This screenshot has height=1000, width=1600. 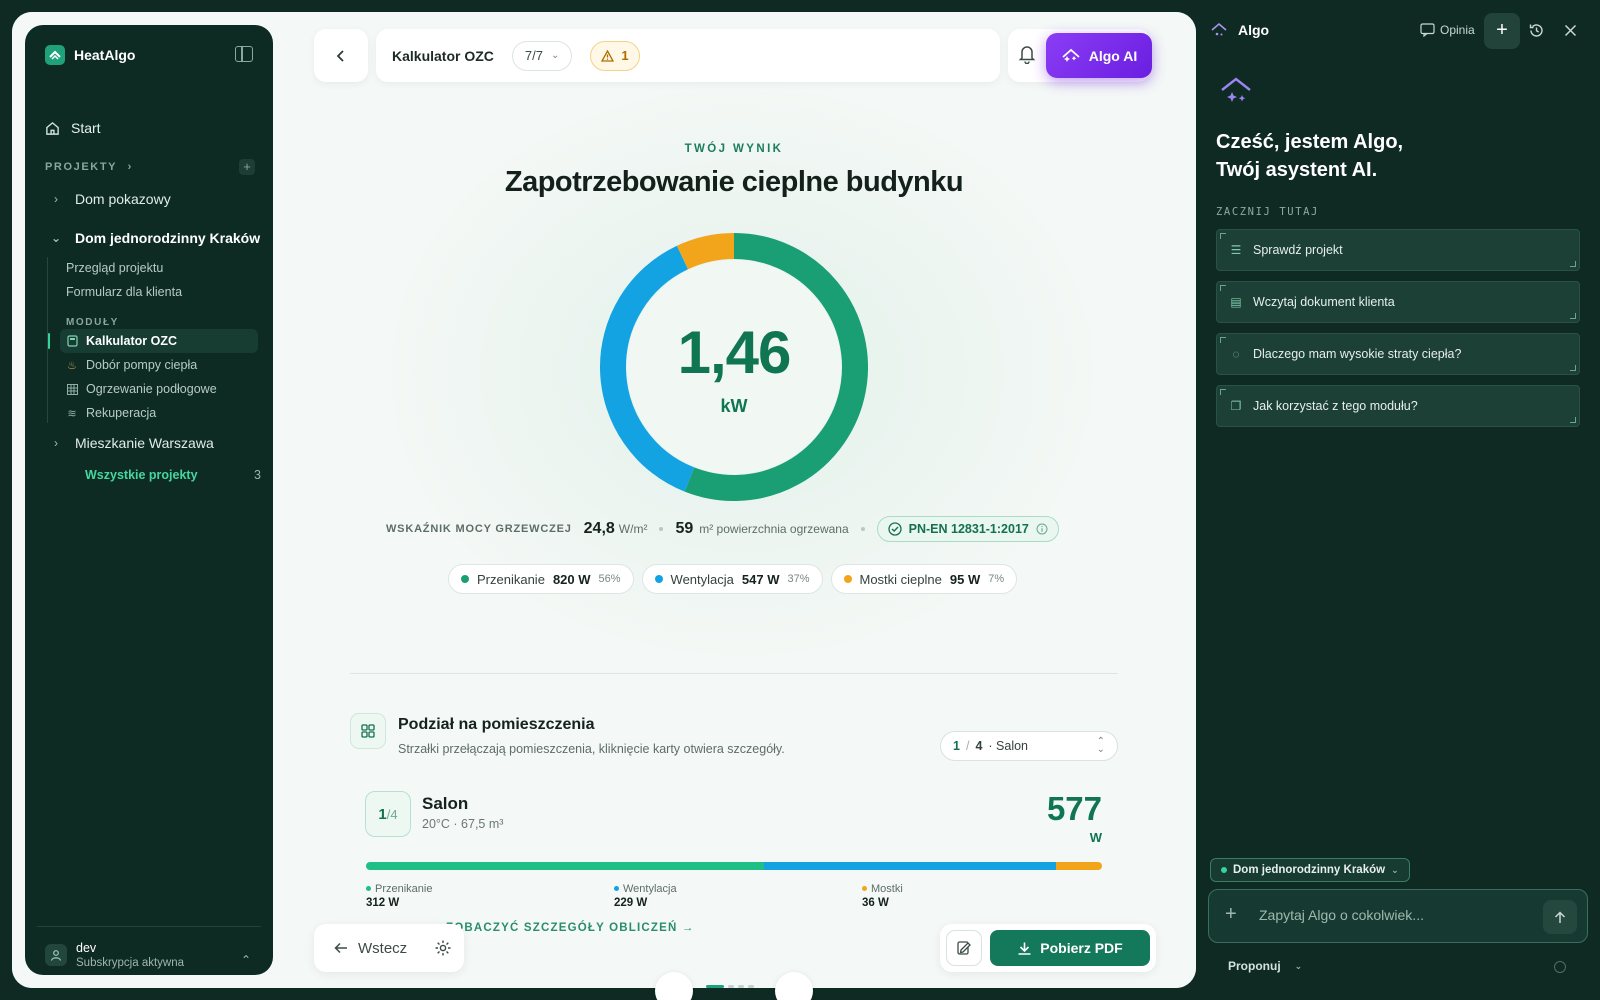 What do you see at coordinates (924, 579) in the screenshot?
I see `chip-mostki-cieplne: Mostki cieplne 95 W 7%` at bounding box center [924, 579].